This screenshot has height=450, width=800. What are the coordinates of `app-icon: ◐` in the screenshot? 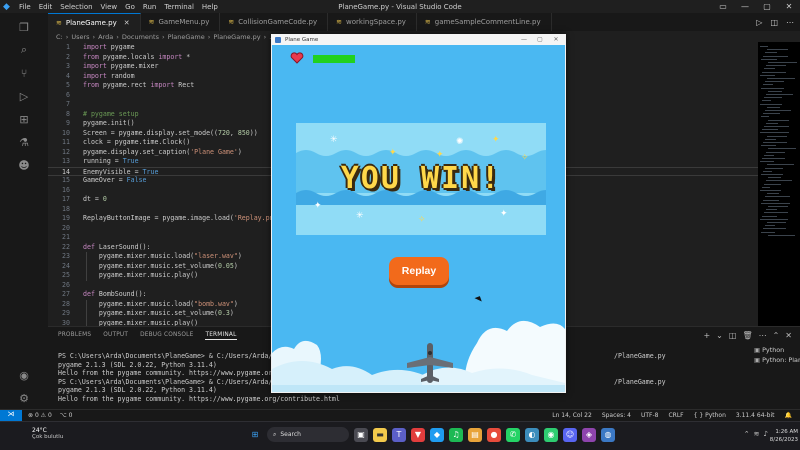 It's located at (532, 434).